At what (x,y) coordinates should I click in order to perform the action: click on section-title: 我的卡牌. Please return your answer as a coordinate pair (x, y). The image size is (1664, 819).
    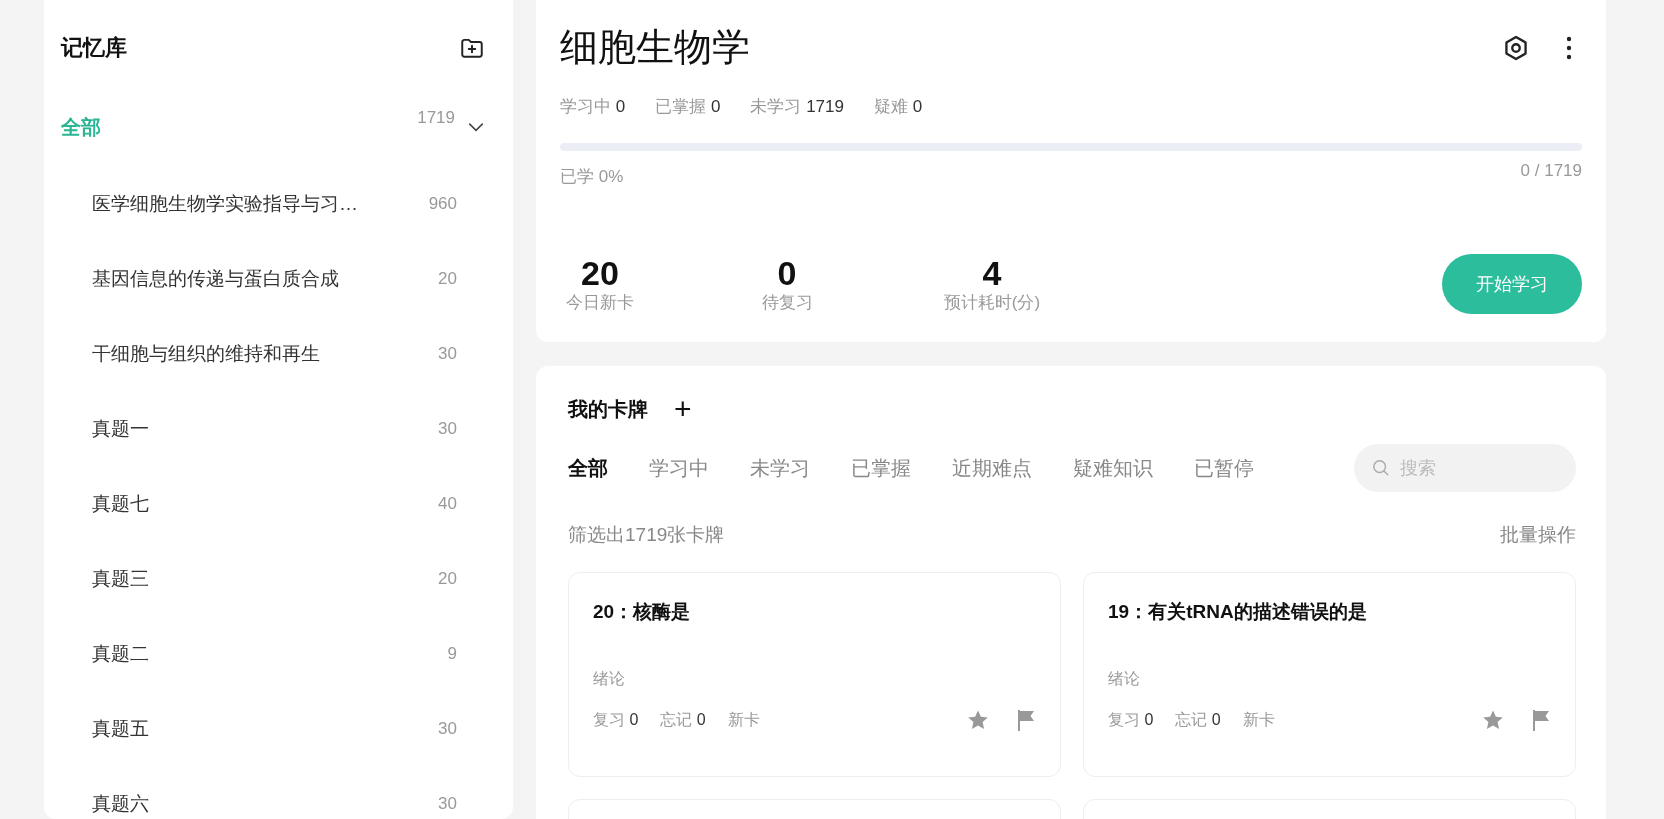
    Looking at the image, I should click on (608, 409).